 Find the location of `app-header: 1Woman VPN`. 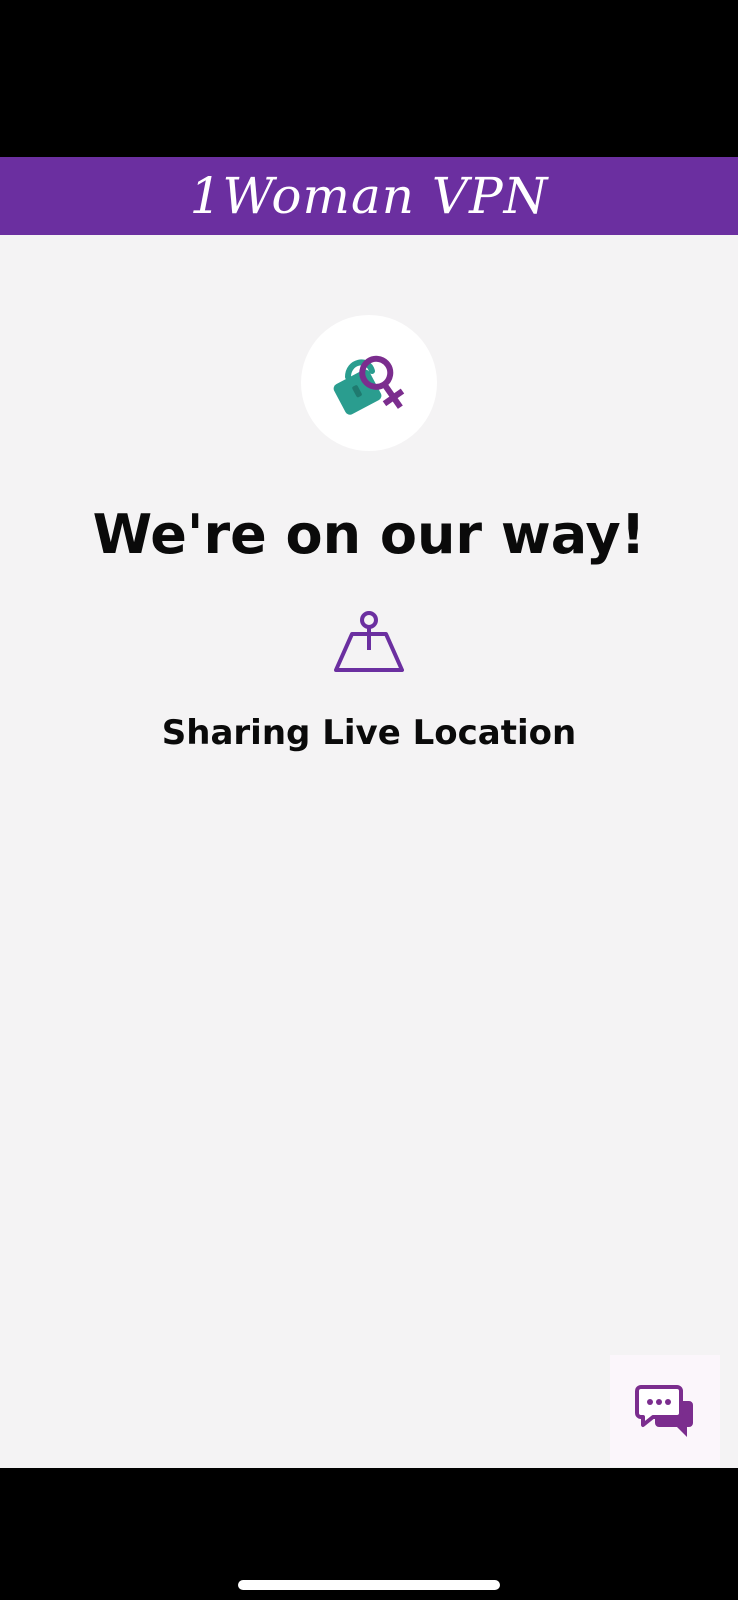

app-header: 1Woman VPN is located at coordinates (369, 196).